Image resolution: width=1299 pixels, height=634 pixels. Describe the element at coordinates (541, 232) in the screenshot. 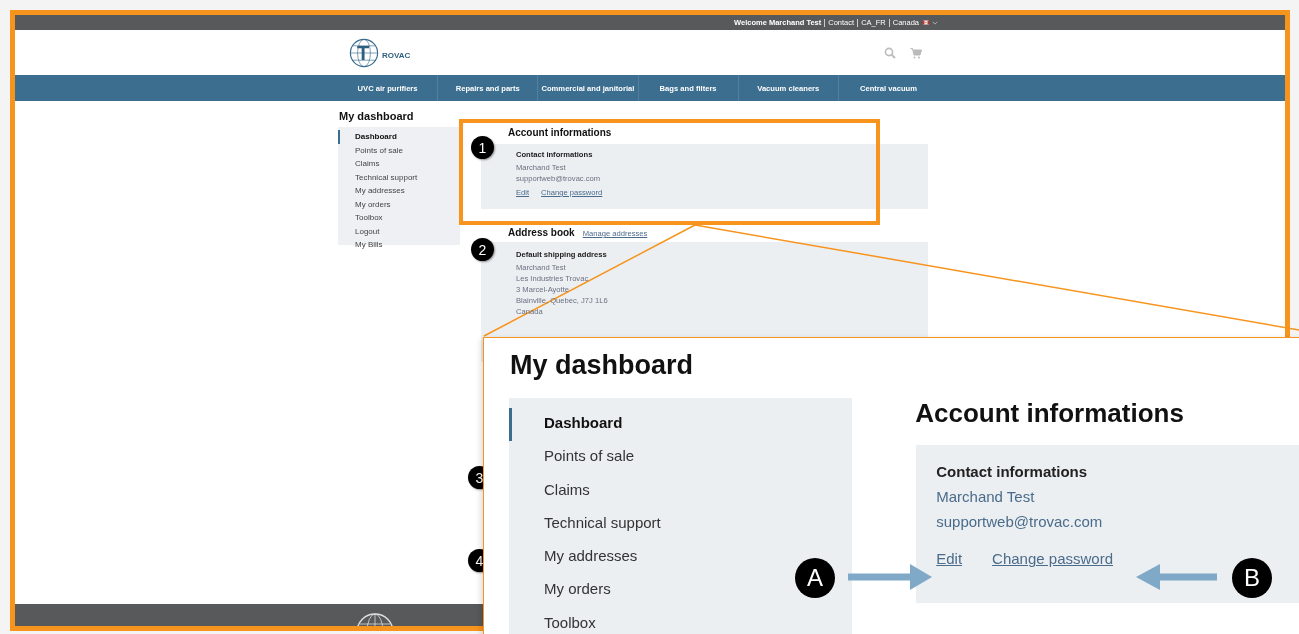

I see `section-heading: Address book` at that location.